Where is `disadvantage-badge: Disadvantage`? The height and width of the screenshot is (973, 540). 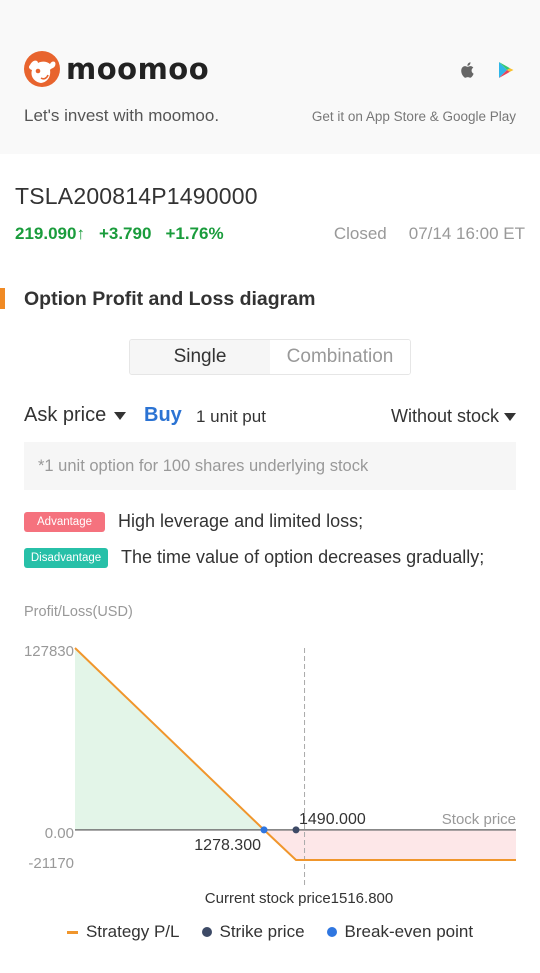 disadvantage-badge: Disadvantage is located at coordinates (66, 557).